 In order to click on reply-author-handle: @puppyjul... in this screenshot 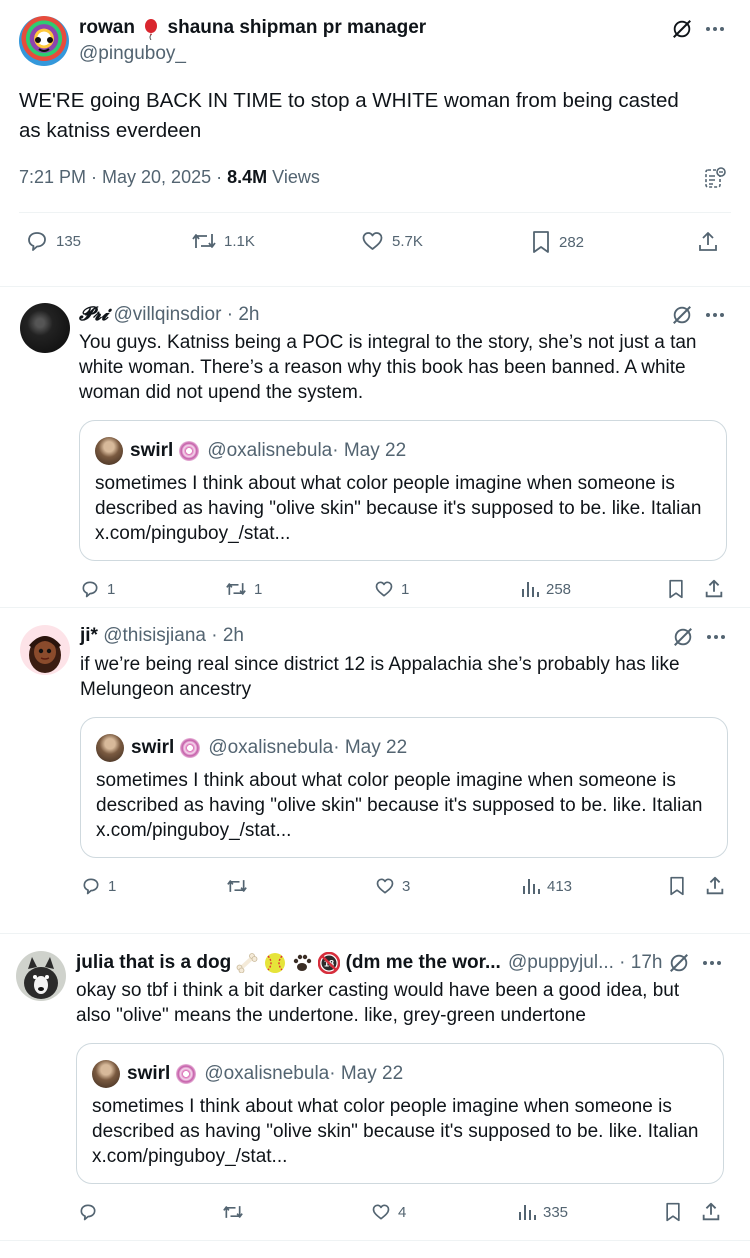, I will do `click(561, 962)`.